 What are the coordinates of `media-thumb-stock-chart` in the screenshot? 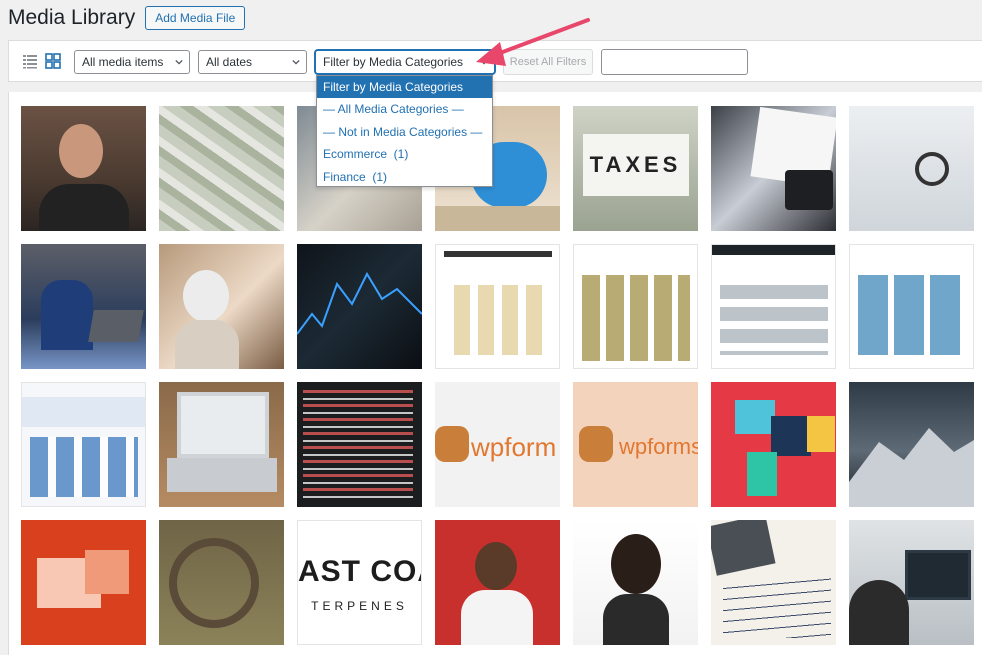 It's located at (359, 306).